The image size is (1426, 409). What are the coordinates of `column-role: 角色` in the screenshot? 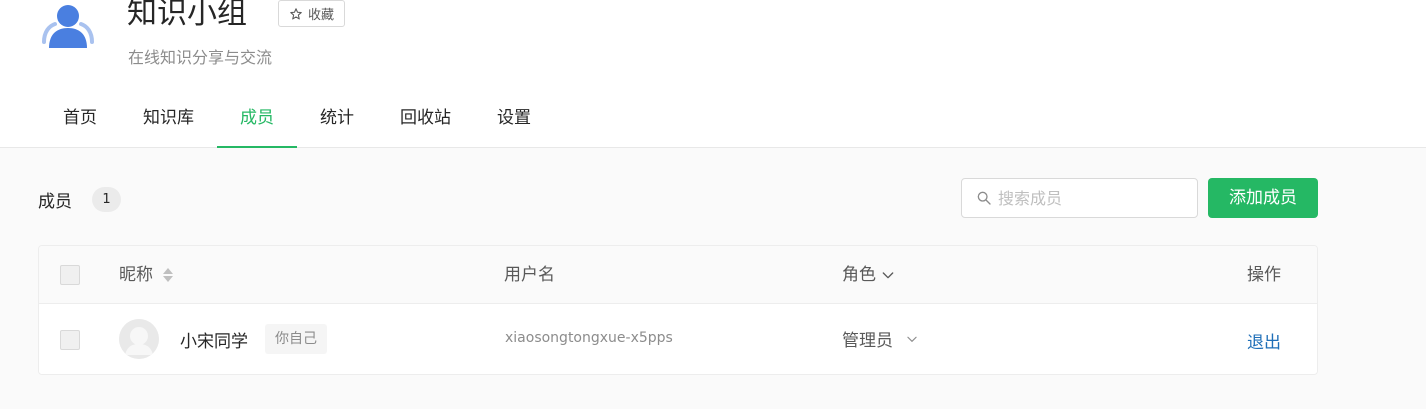 It's located at (869, 275).